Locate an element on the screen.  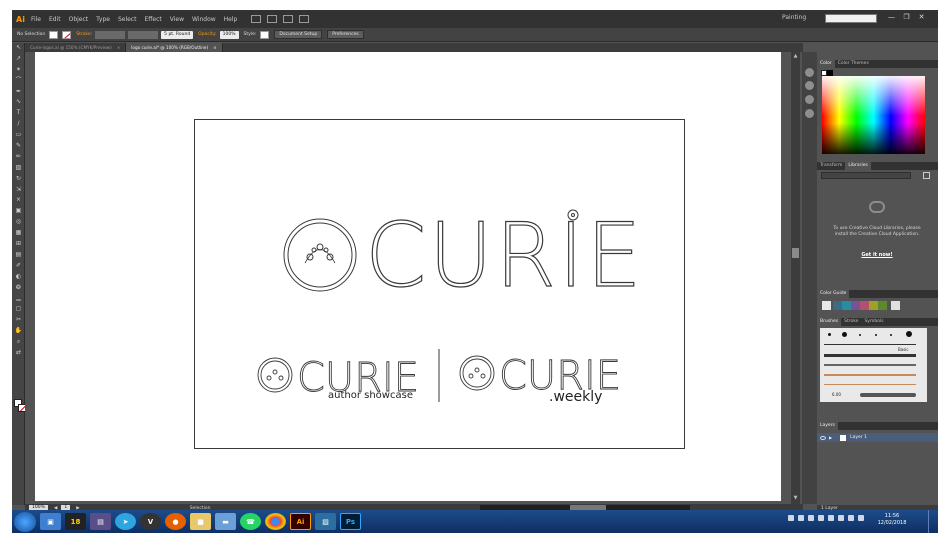
stroke-weight-field is located at coordinates (110, 34).